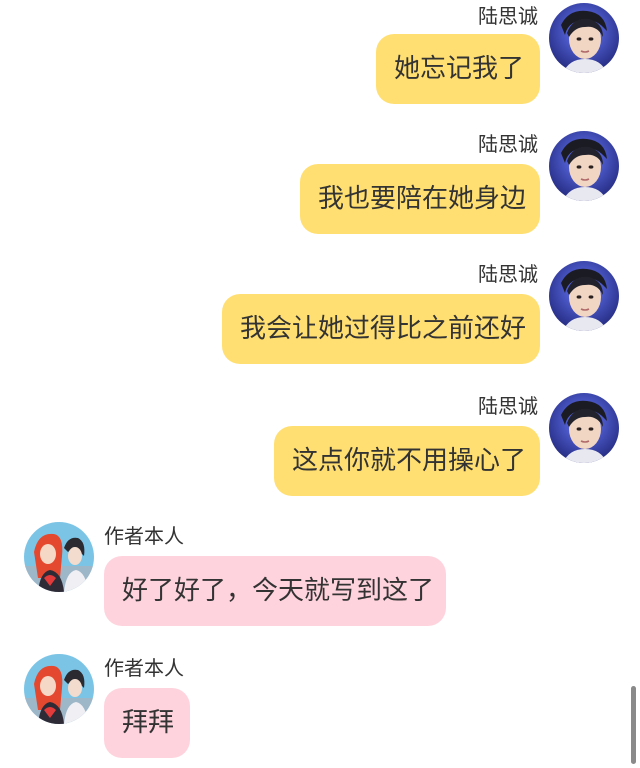 The height and width of the screenshot is (768, 640). Describe the element at coordinates (275, 591) in the screenshot. I see `message-bubble: 好了好了，今天就写到这了` at that location.